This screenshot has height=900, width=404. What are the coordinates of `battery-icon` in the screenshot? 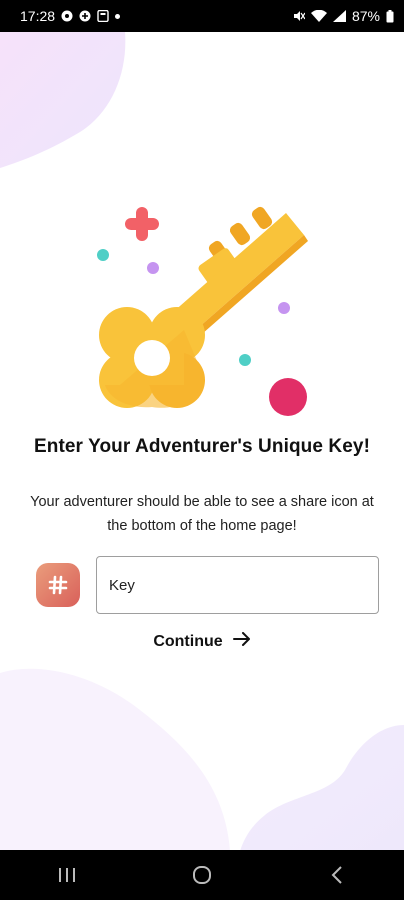 It's located at (390, 16).